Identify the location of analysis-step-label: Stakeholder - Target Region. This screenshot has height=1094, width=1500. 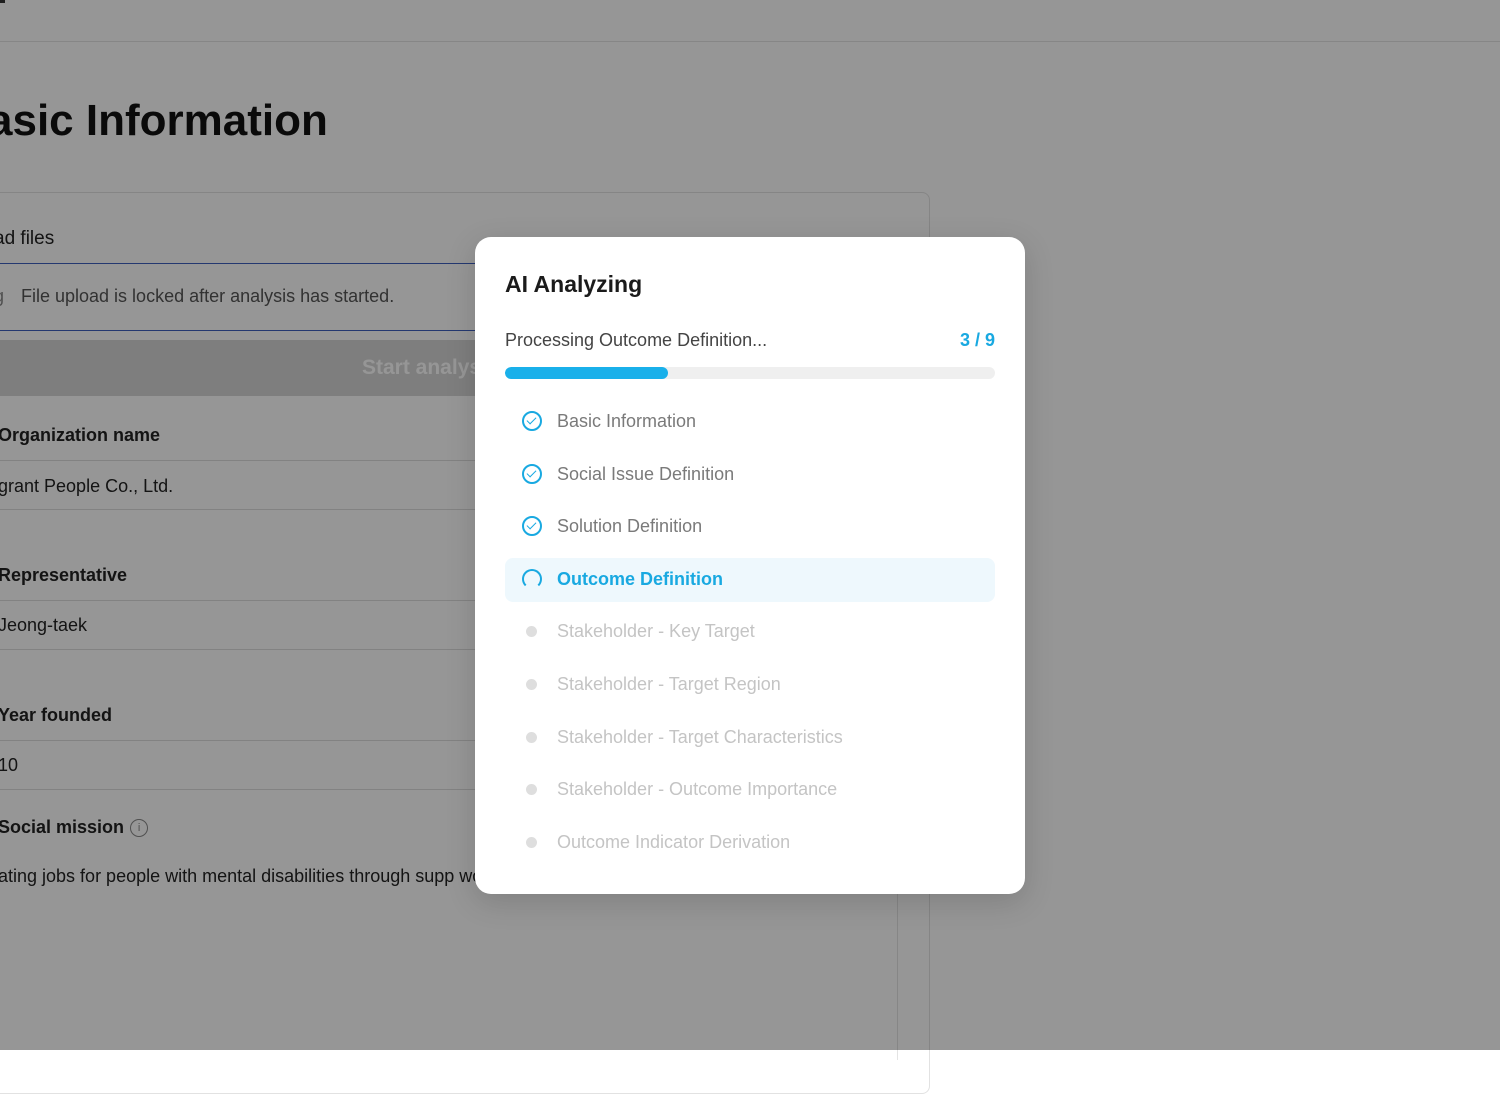
(669, 683).